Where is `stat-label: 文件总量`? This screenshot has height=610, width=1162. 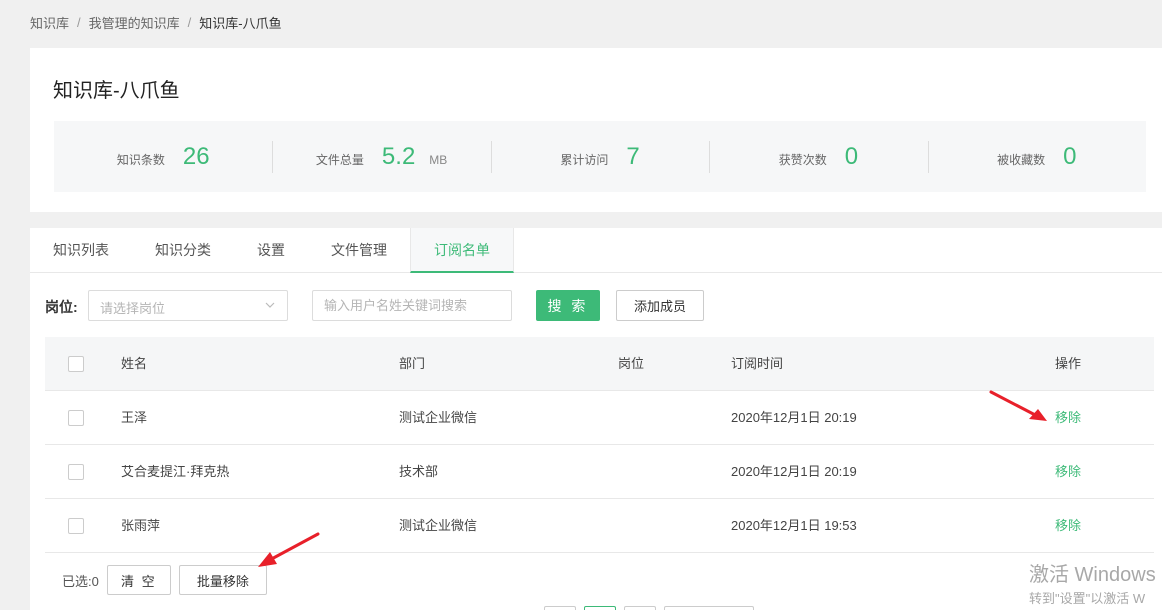 stat-label: 文件总量 is located at coordinates (339, 159).